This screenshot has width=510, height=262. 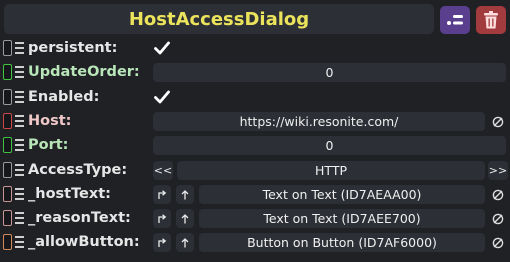 What do you see at coordinates (498, 170) in the screenshot?
I see `enum-next-button: >>` at bounding box center [498, 170].